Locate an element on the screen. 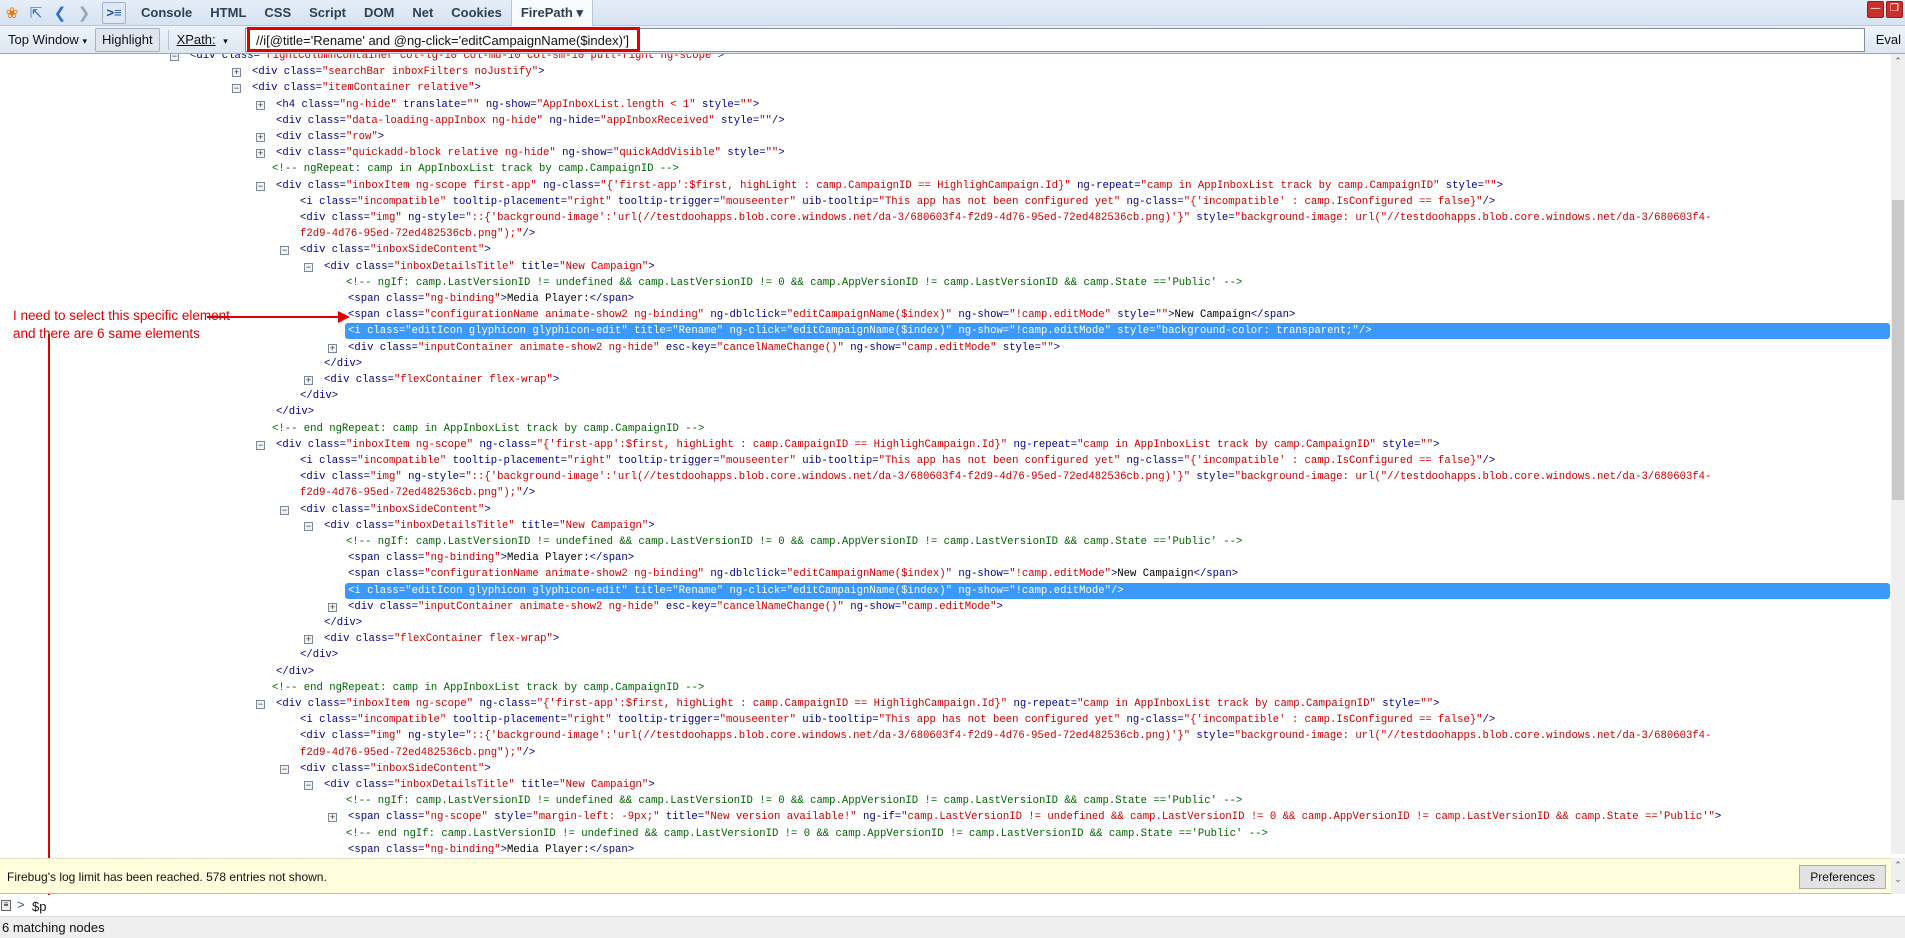 This screenshot has width=1905, height=938. command-menu-icon: ≡ is located at coordinates (6, 905).